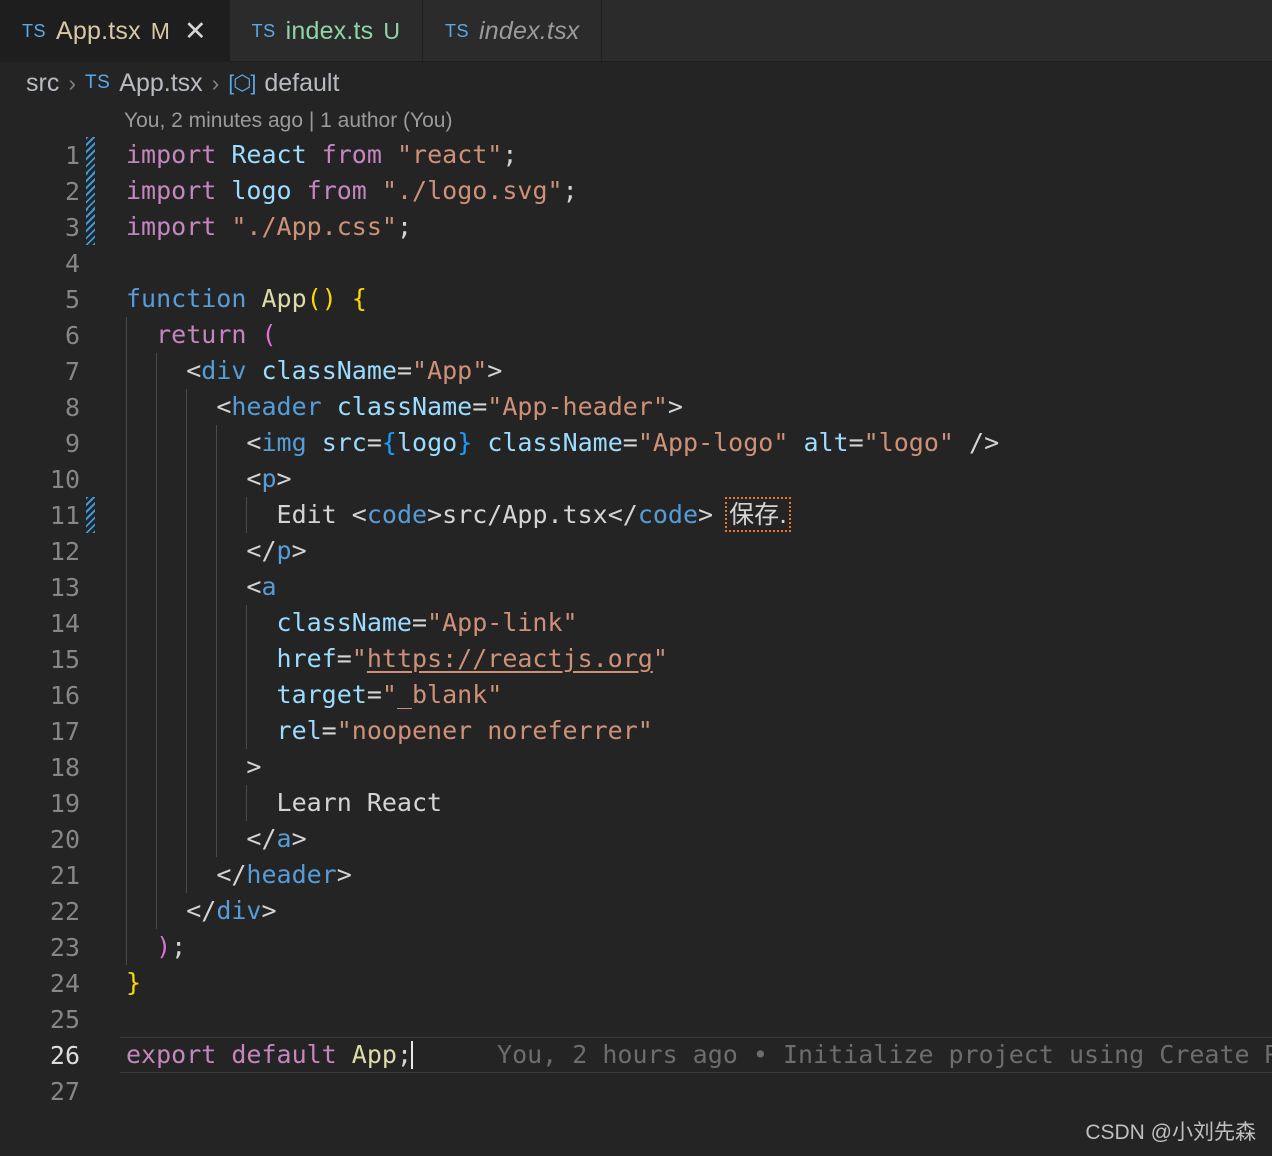 The width and height of the screenshot is (1272, 1156). What do you see at coordinates (64, 1019) in the screenshot?
I see `line-number: 25` at bounding box center [64, 1019].